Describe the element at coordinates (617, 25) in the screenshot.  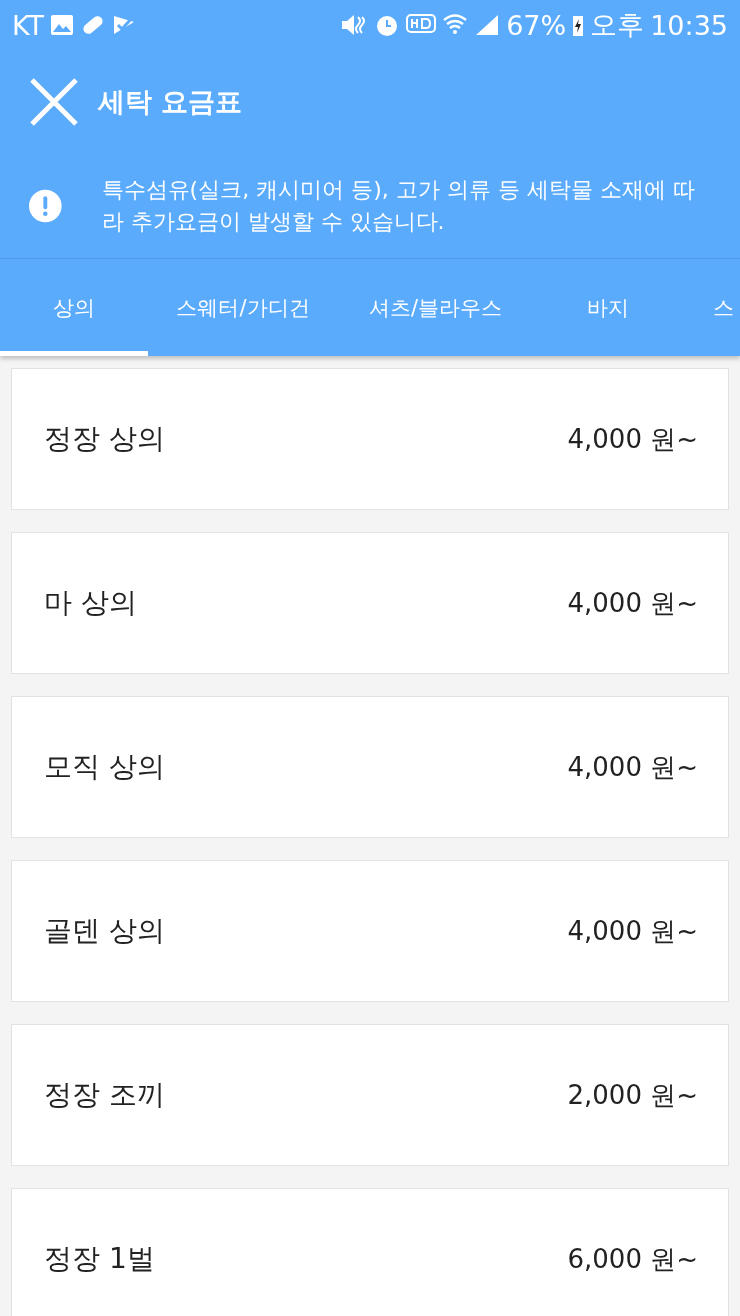
I see `clock-ampm: 오후` at that location.